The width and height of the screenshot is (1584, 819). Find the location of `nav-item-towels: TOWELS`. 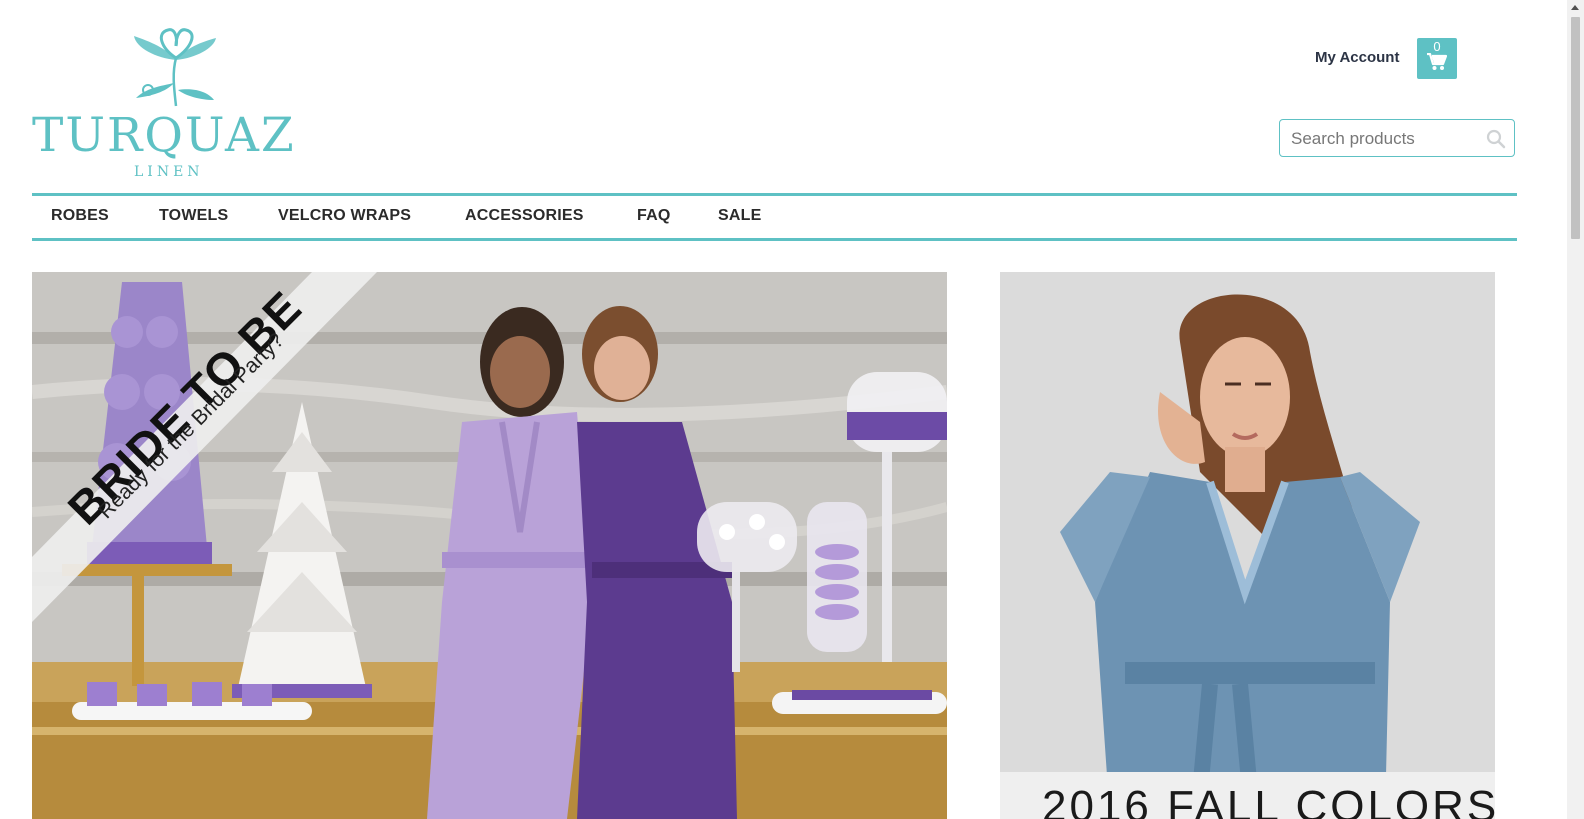

nav-item-towels: TOWELS is located at coordinates (193, 216).